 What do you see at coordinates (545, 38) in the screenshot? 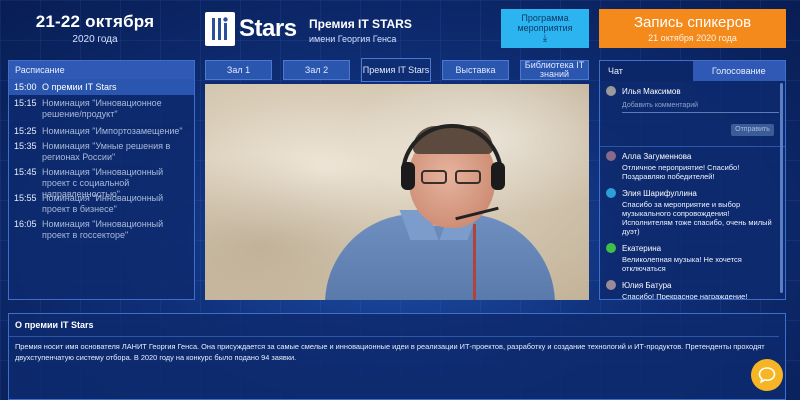
I see `download-icon: ⤓` at bounding box center [545, 38].